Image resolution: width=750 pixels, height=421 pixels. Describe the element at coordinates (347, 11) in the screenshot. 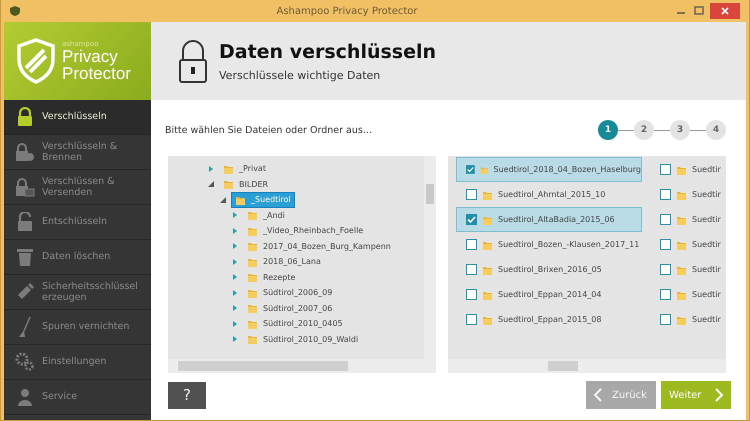

I see `window-title: Ashampoo Privacy Protector` at that location.